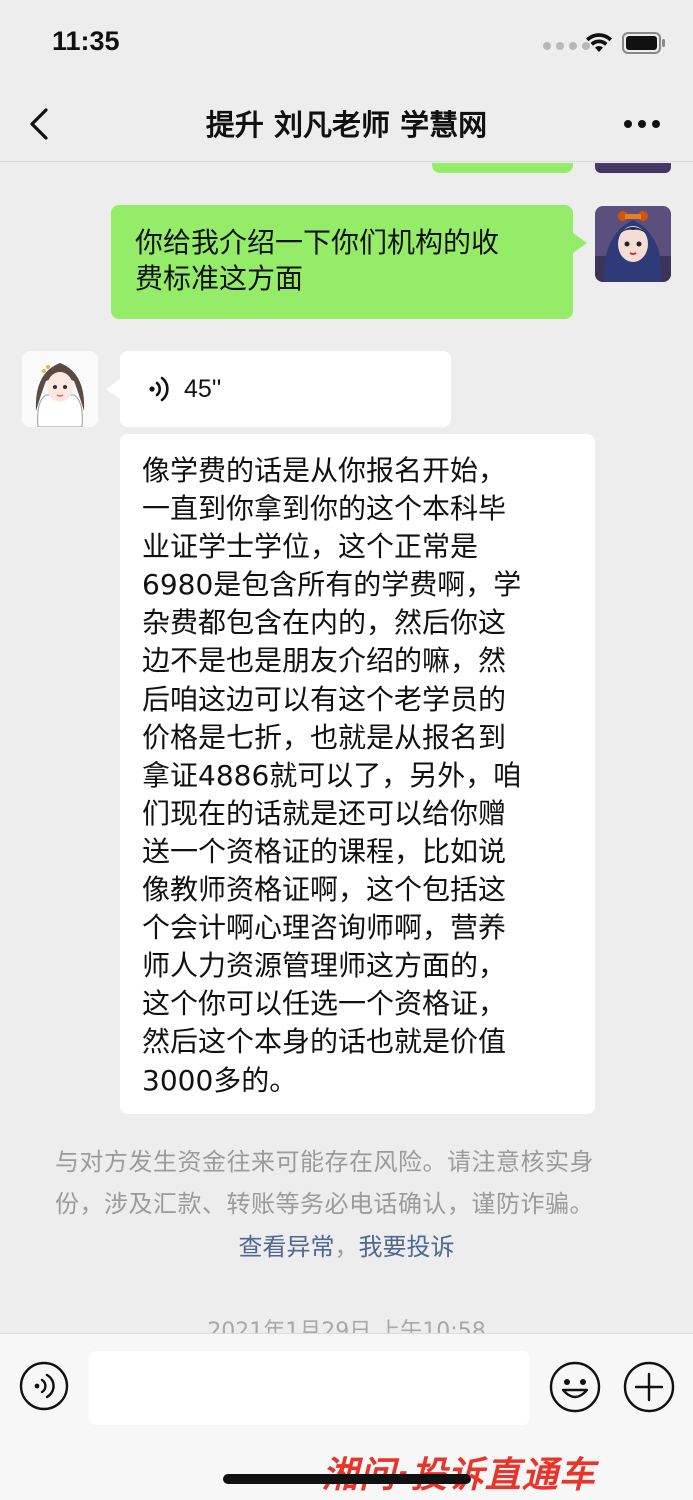 This screenshot has height=1500, width=693. Describe the element at coordinates (332, 775) in the screenshot. I see `transcript-line: 拿证4886就可以了，另外，咱` at that location.